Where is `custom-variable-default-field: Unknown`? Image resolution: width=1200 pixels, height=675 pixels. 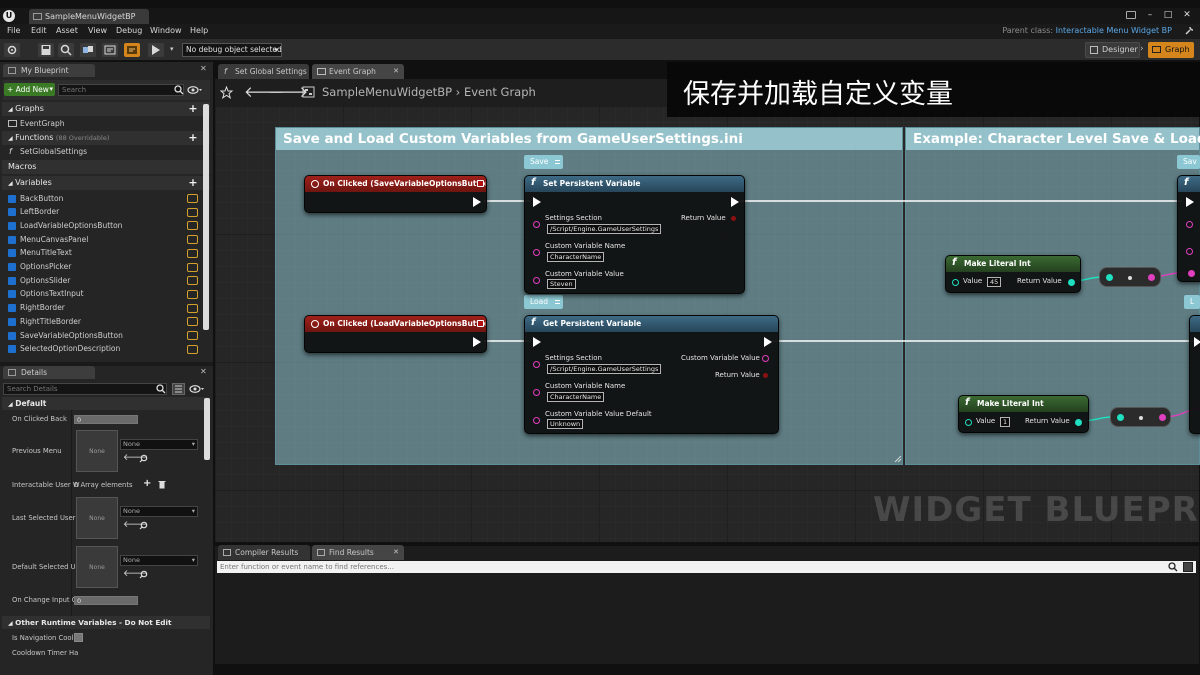
custom-variable-default-field: Unknown is located at coordinates (565, 424).